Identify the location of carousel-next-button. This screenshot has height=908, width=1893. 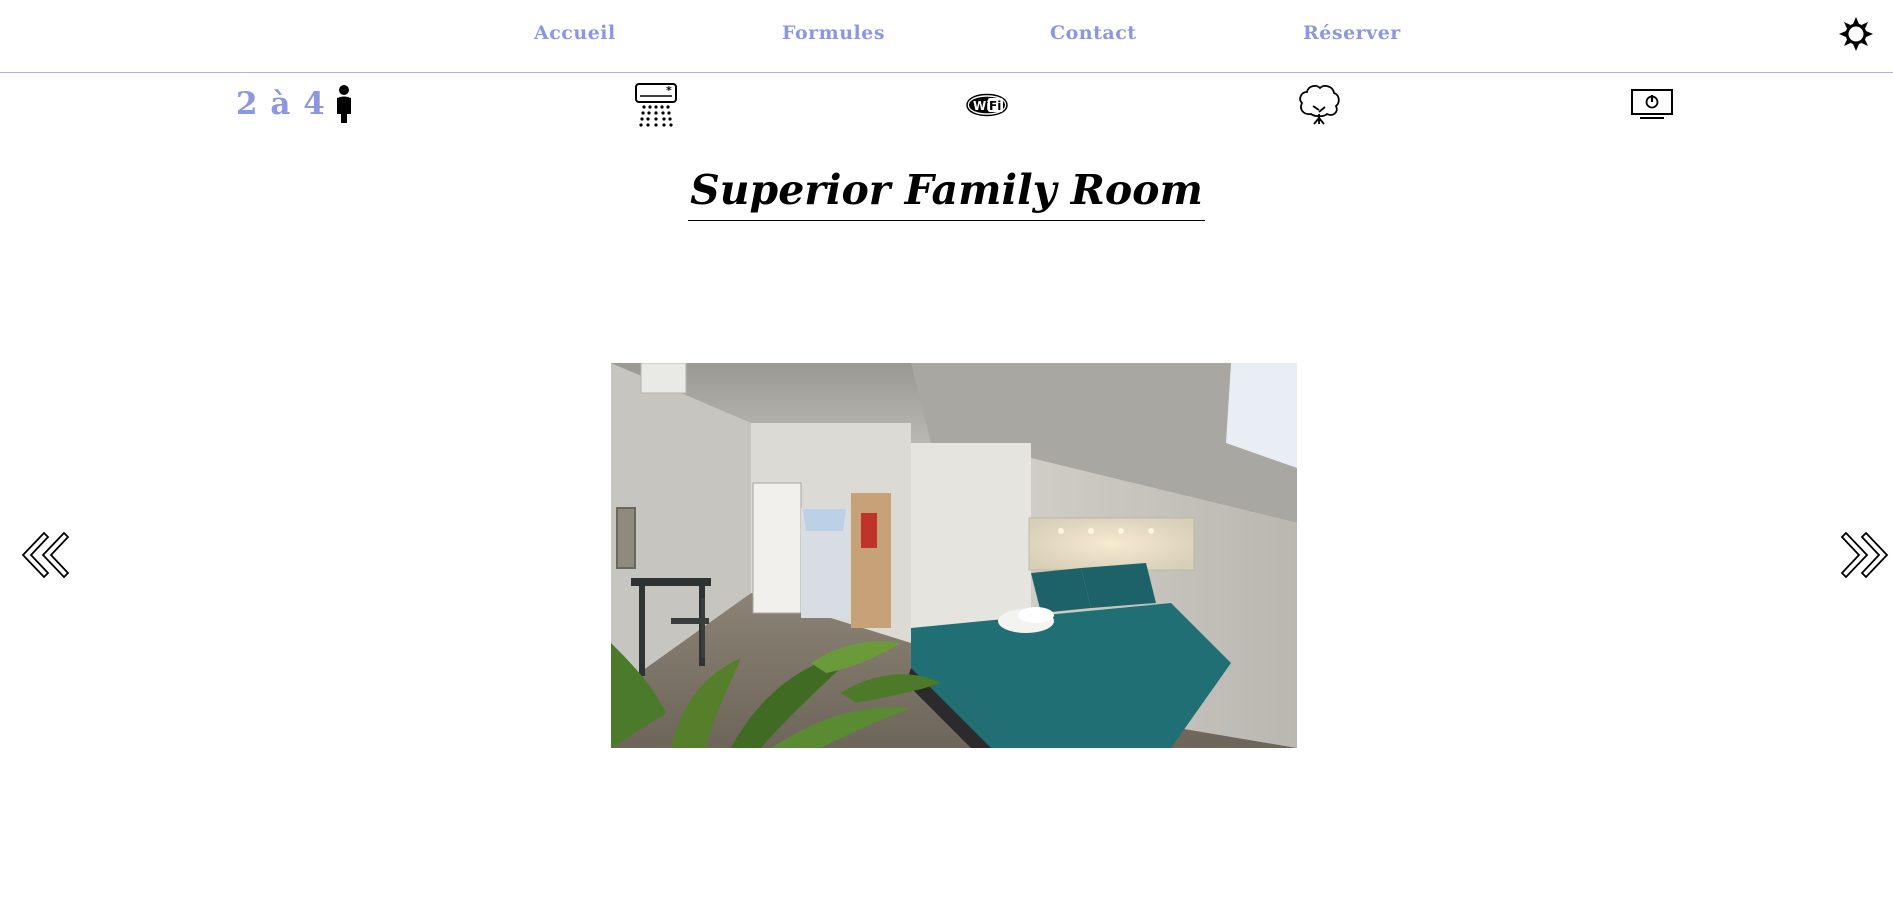
(1865, 555).